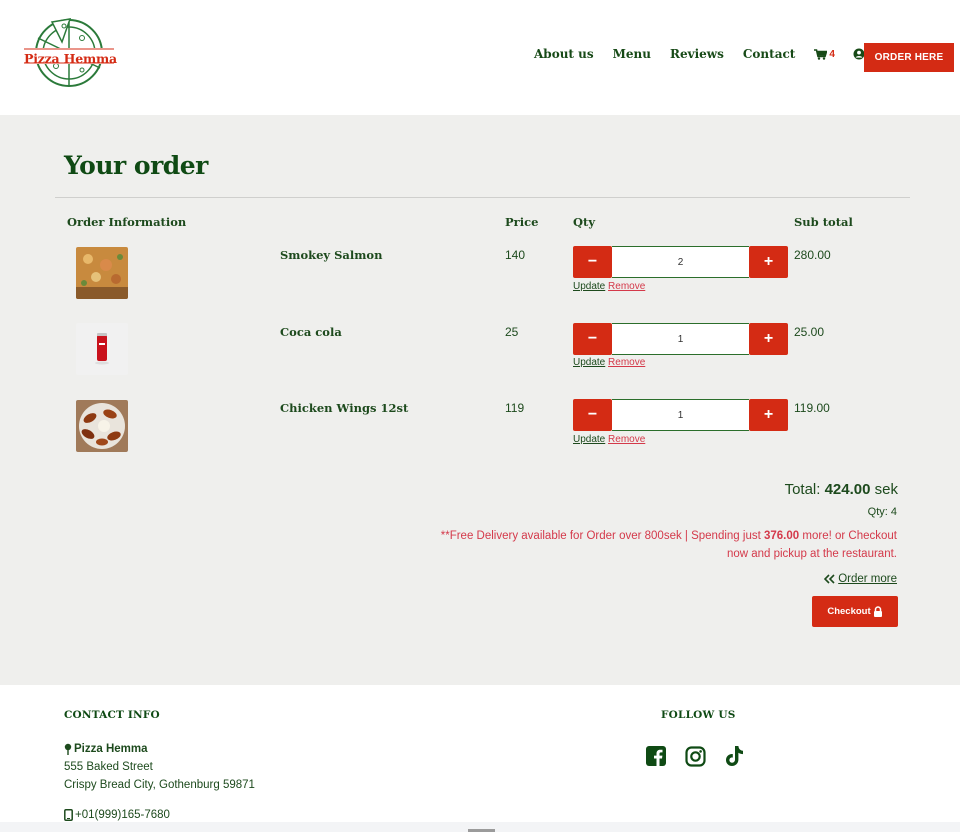 The height and width of the screenshot is (832, 960). What do you see at coordinates (522, 222) in the screenshot?
I see `column-header-price: Price` at bounding box center [522, 222].